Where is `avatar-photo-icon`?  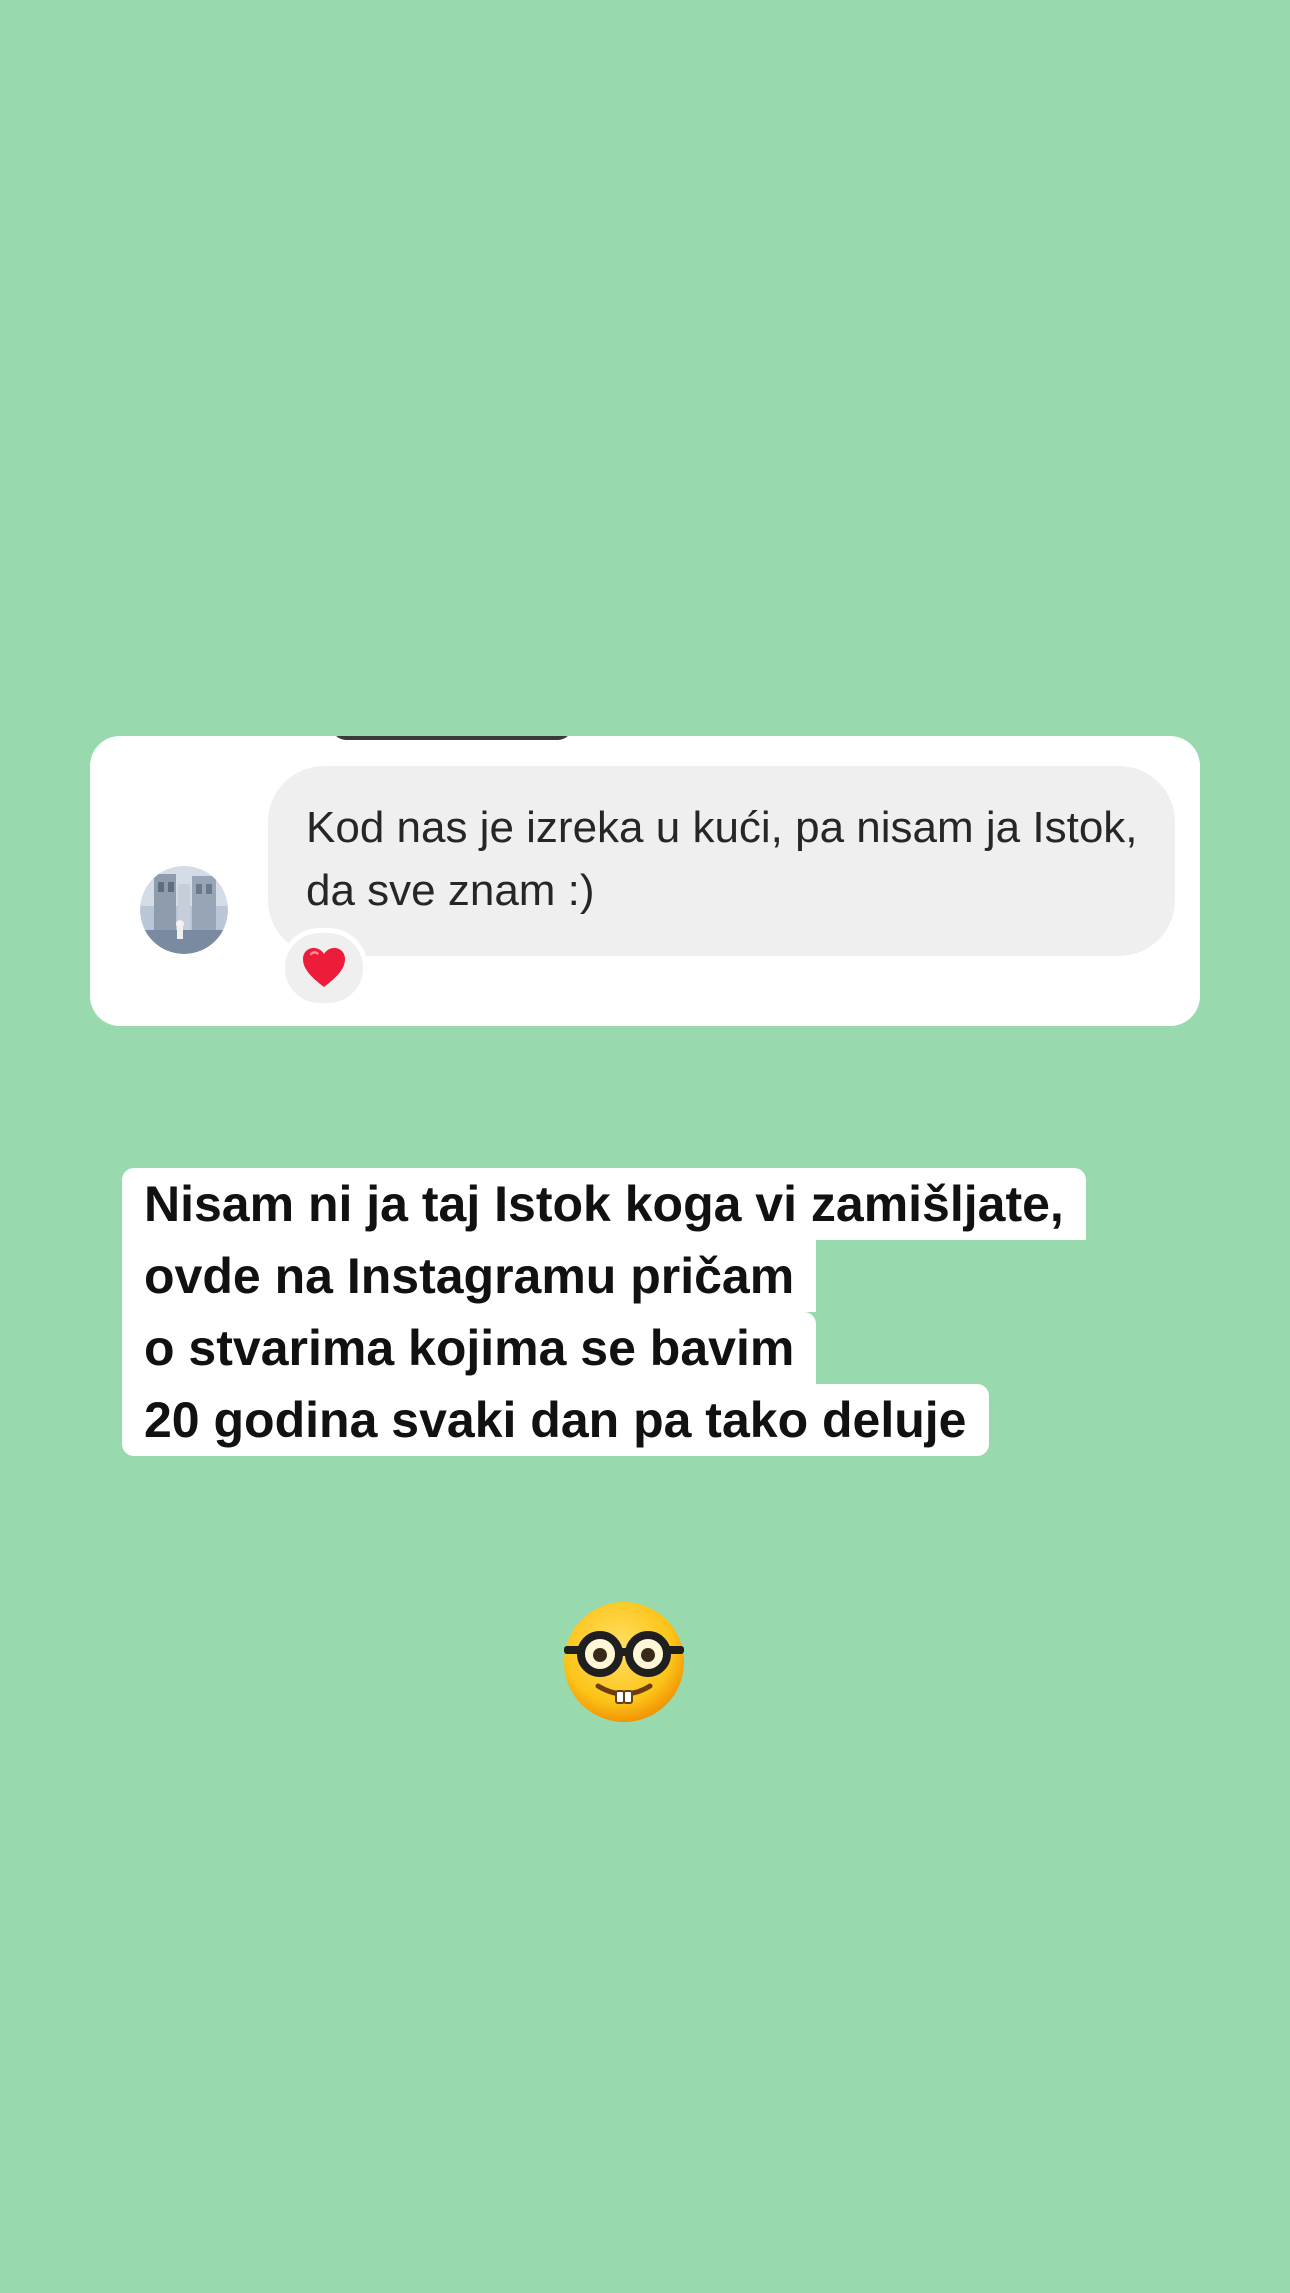
avatar-photo-icon is located at coordinates (184, 910).